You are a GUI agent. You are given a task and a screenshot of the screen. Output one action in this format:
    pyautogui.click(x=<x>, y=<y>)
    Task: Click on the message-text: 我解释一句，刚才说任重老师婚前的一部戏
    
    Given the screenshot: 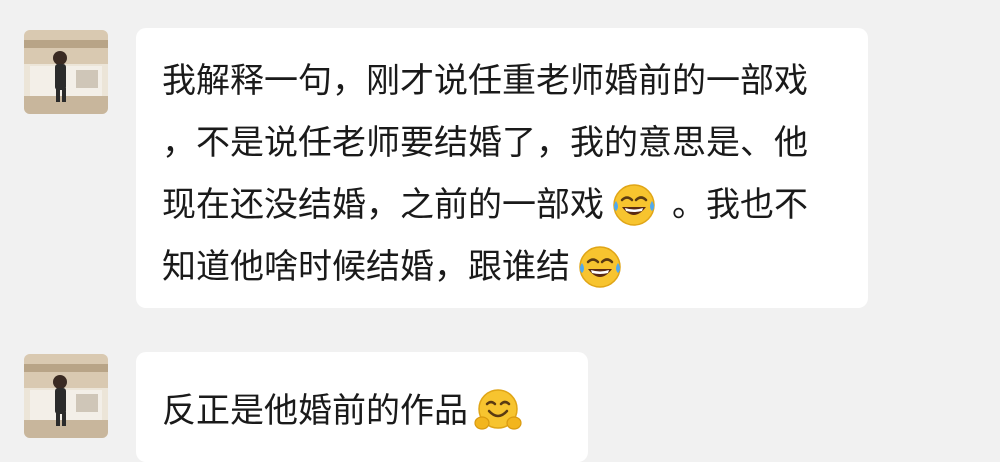 What is the action you would take?
    pyautogui.click(x=485, y=81)
    